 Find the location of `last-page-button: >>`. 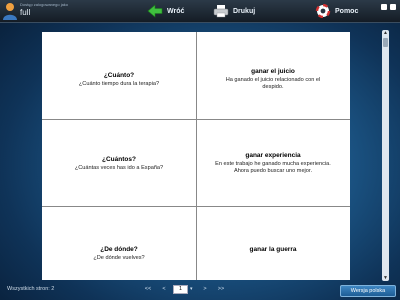

last-page-button: >> is located at coordinates (221, 289).